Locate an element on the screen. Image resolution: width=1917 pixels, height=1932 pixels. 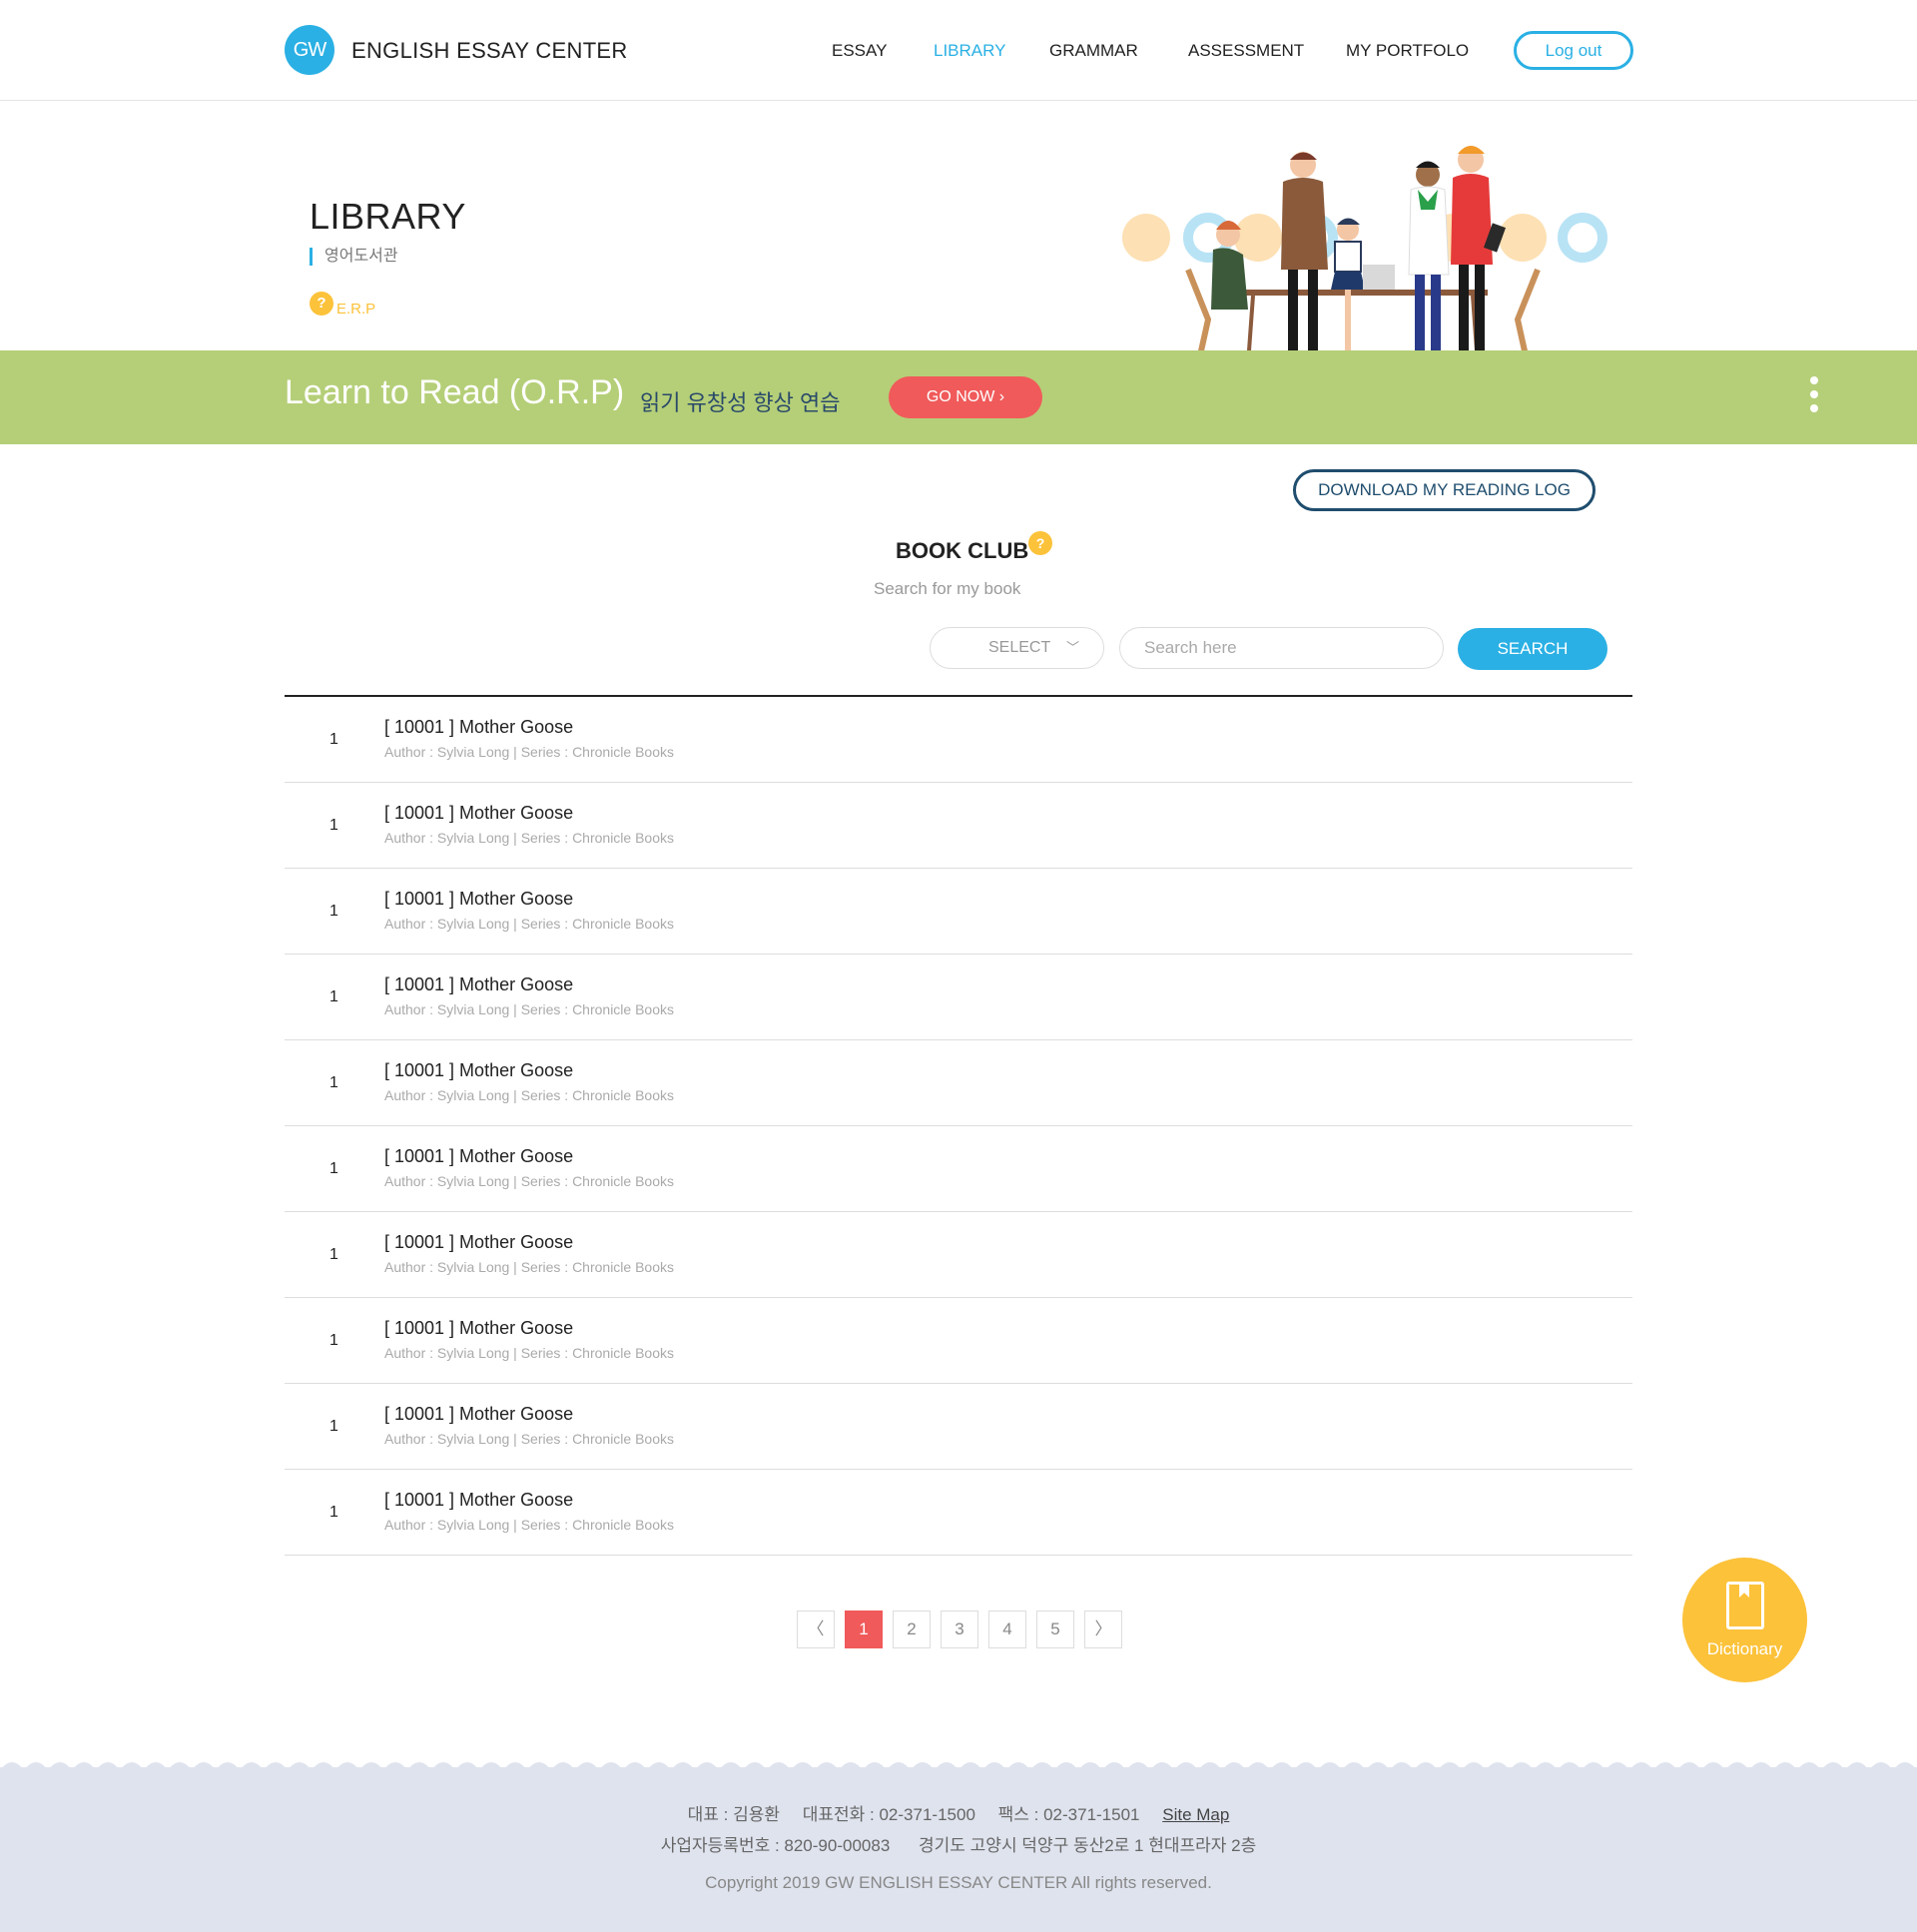
page-button-5: 5 is located at coordinates (1055, 1629).